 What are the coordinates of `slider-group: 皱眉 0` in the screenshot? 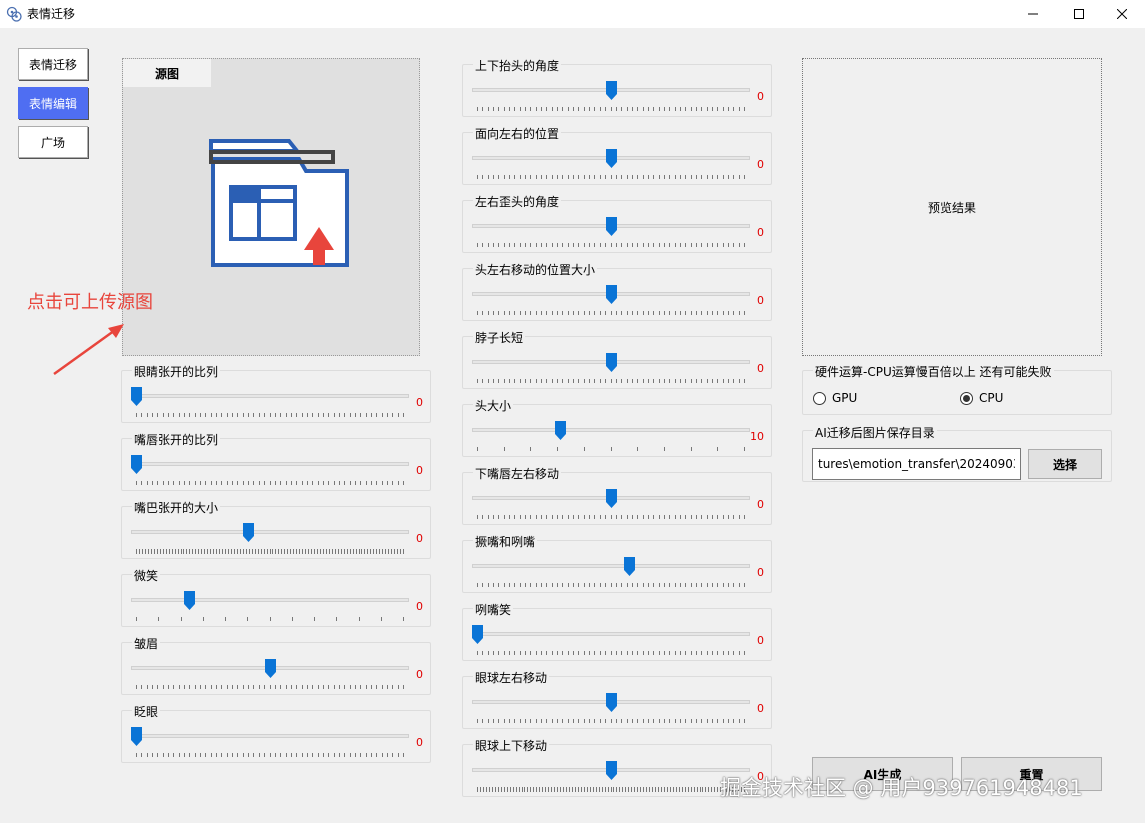 It's located at (276, 665).